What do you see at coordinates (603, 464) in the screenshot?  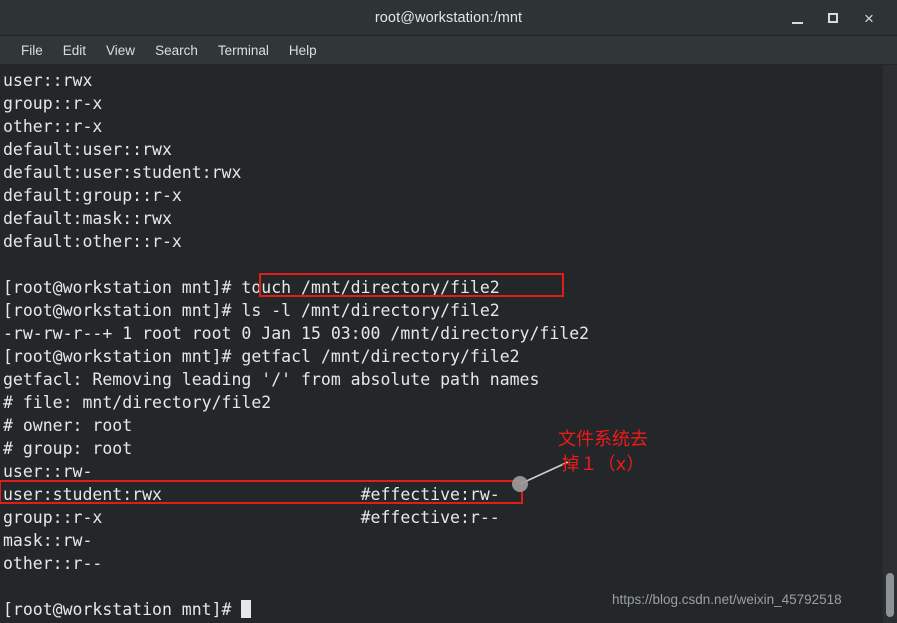 I see `annotation-note-line-2: 掉１（x）` at bounding box center [603, 464].